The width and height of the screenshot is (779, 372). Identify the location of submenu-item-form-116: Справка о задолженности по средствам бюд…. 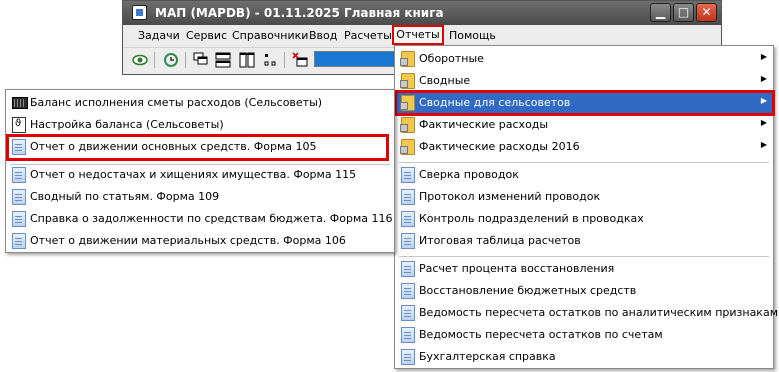
(200, 219).